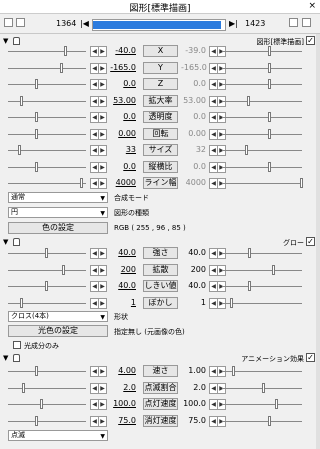 Image resolution: width=320 pixels, height=449 pixels. Describe the element at coordinates (84, 23) in the screenshot. I see `prev-frame-button: |◀` at that location.